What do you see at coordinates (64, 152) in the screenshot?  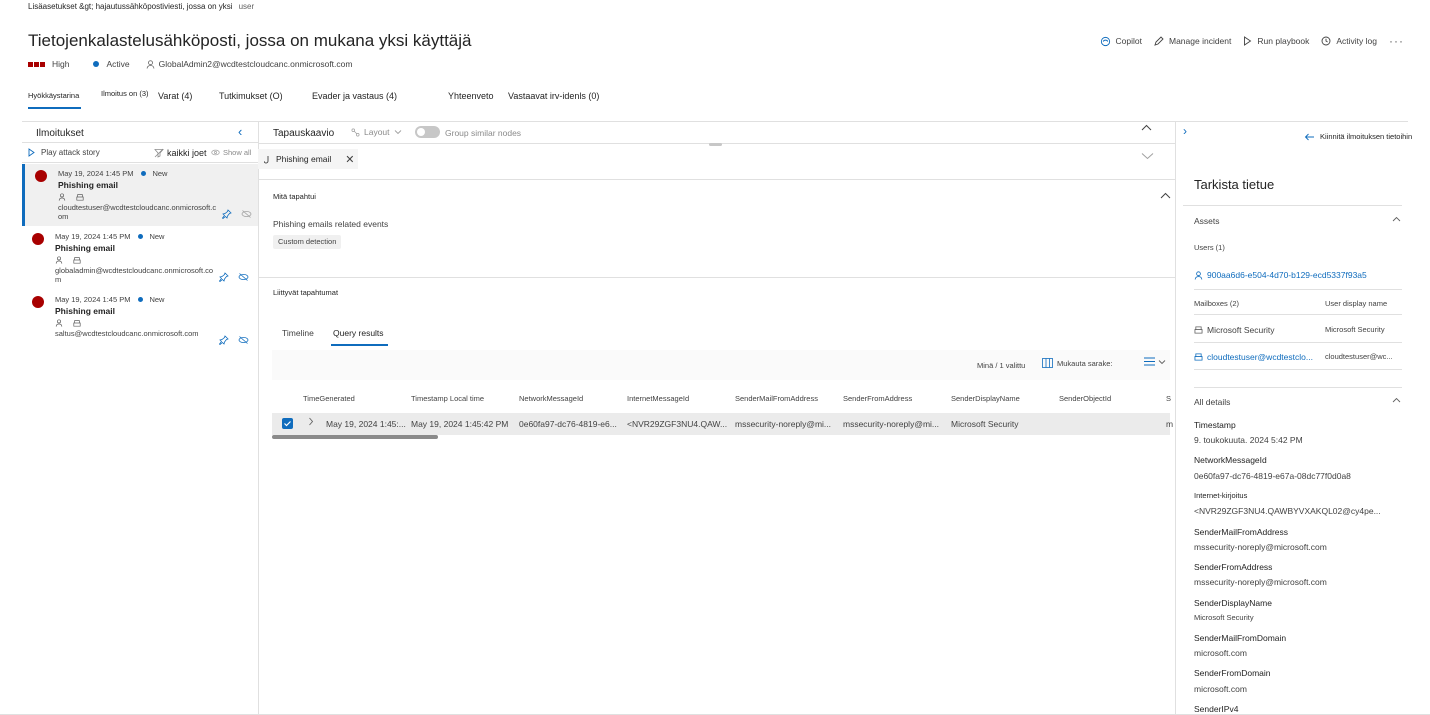 I see `play-attack-story-button: Play attack story` at bounding box center [64, 152].